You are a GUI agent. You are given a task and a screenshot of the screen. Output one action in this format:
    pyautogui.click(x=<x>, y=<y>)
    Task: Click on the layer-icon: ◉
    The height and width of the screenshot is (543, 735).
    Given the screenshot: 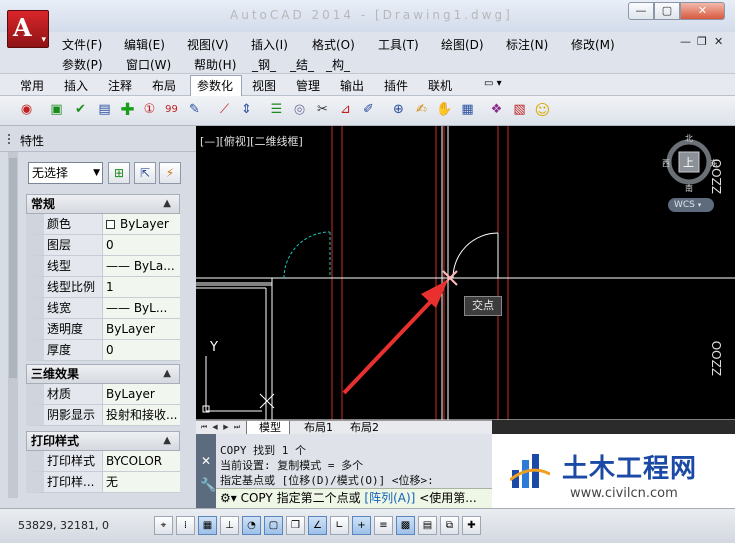 What is the action you would take?
    pyautogui.click(x=26, y=110)
    